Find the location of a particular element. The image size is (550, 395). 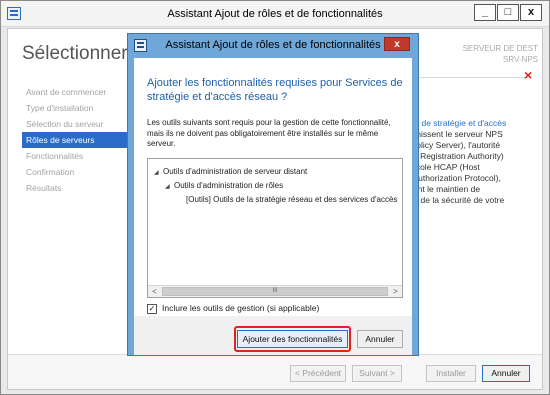

step-avant-de-commencer: Avant de commencer is located at coordinates (78, 92).